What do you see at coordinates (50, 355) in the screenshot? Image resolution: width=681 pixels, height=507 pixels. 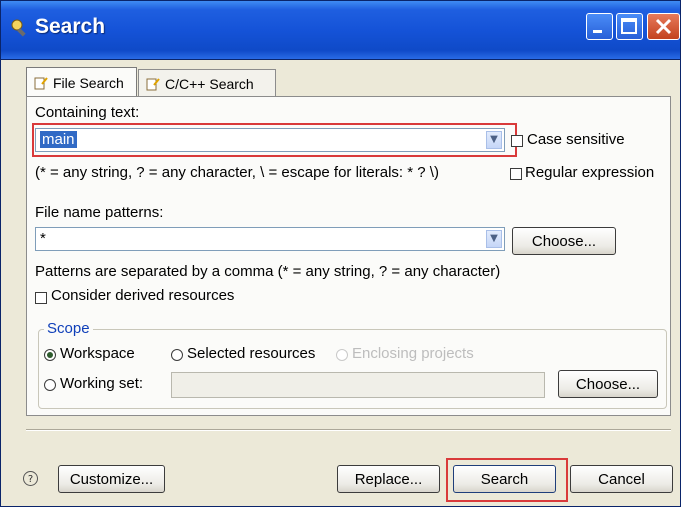 I see `workspace-radio` at bounding box center [50, 355].